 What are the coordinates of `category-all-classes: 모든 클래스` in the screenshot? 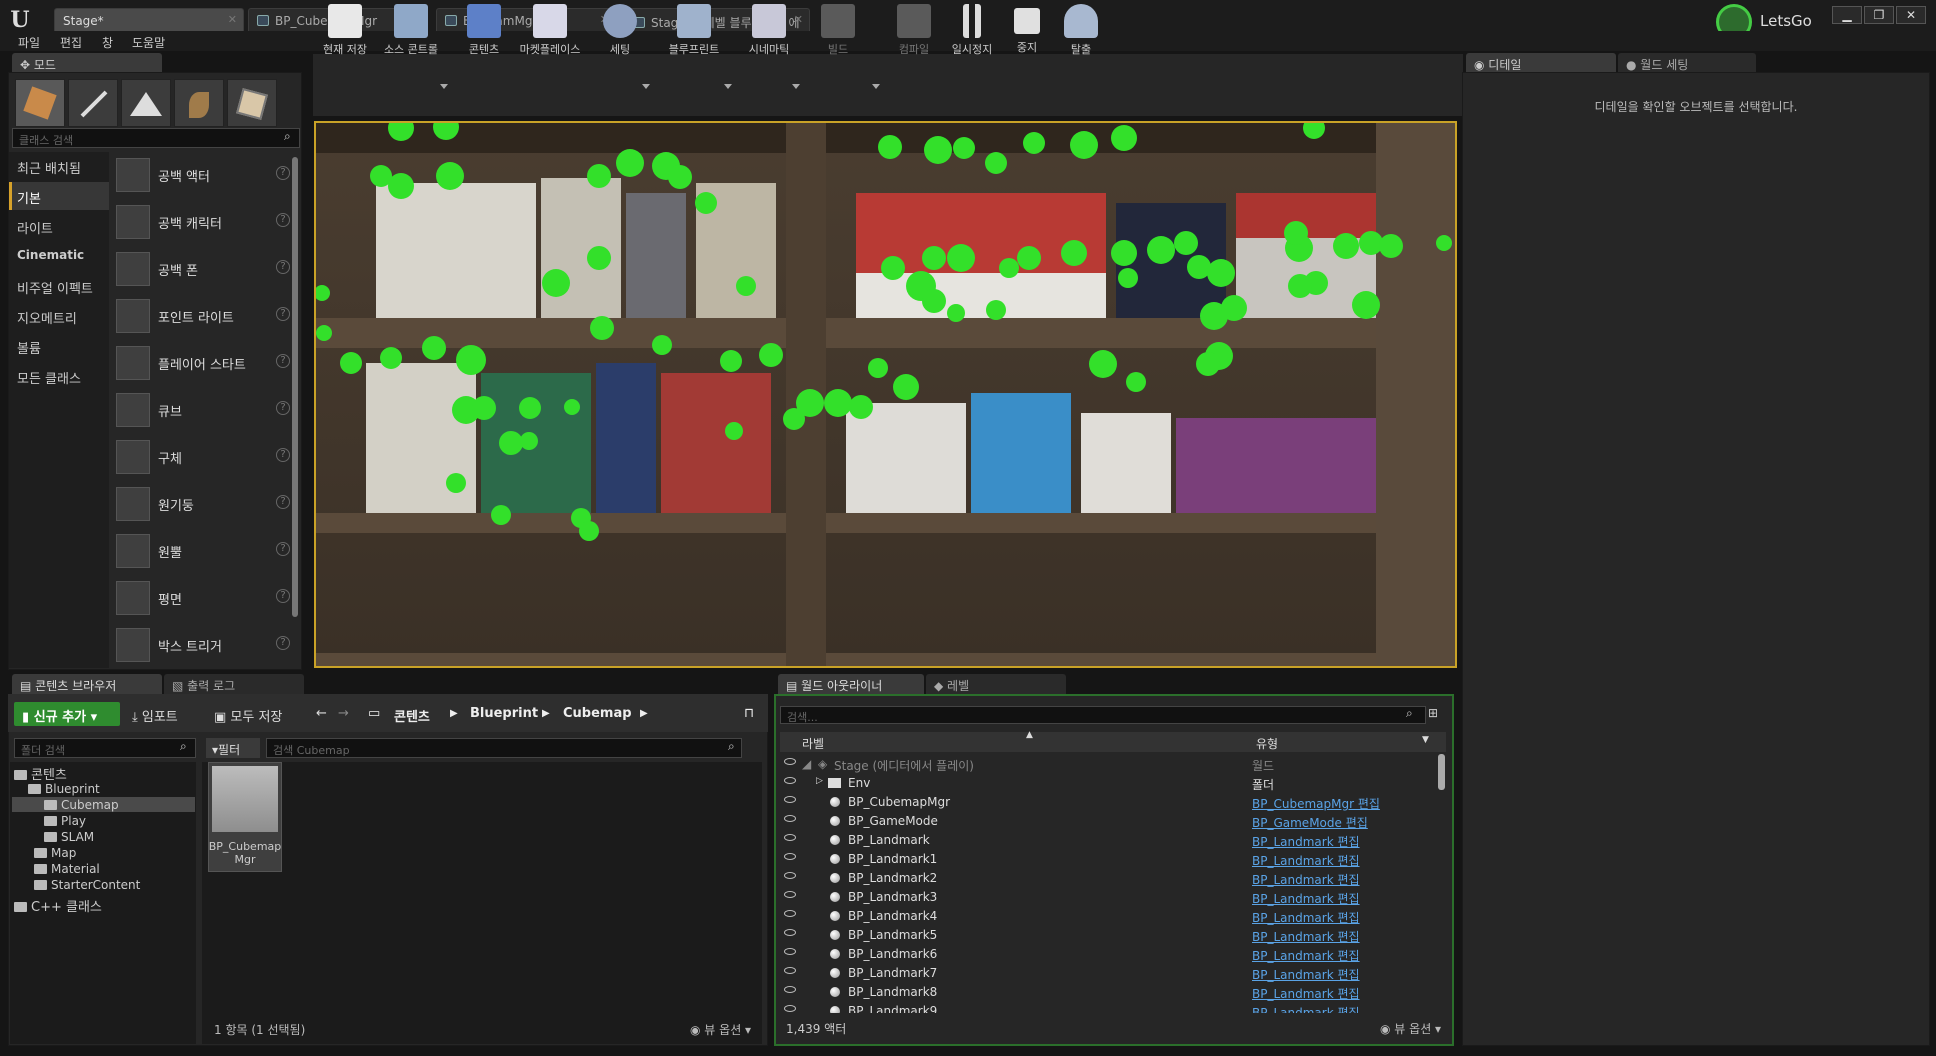 It's located at (59, 376).